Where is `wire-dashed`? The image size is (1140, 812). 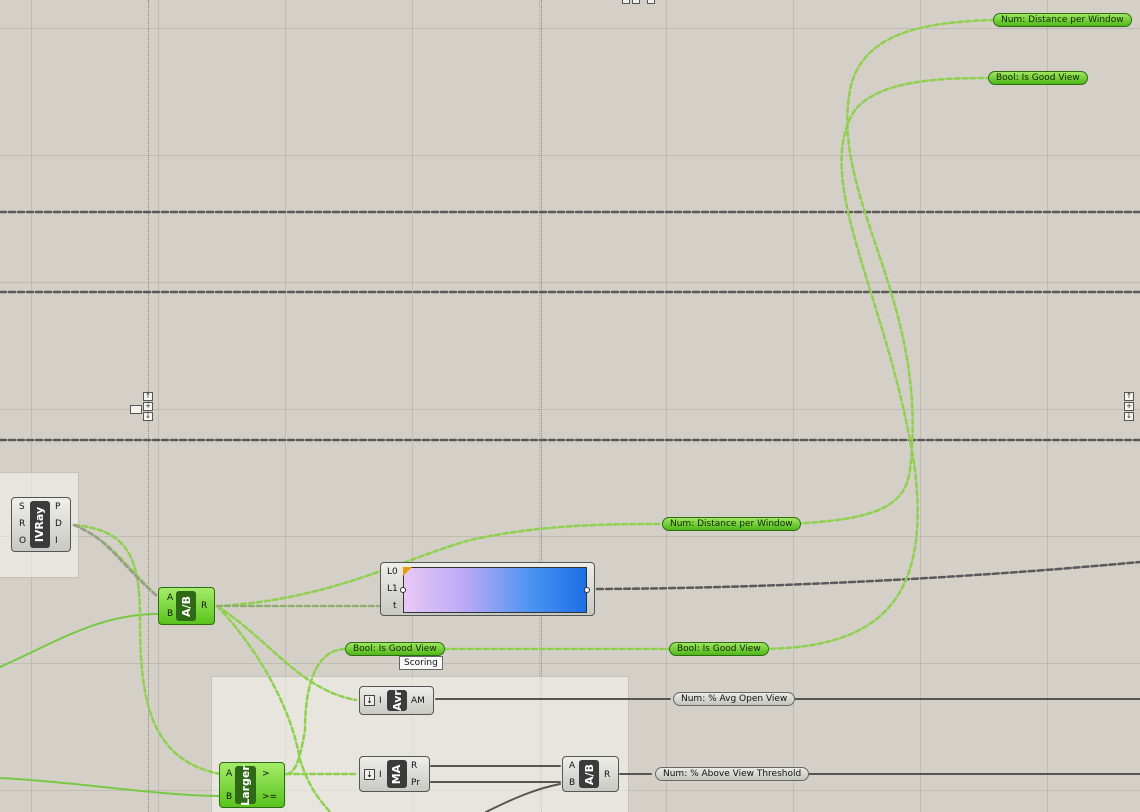 wire-dashed is located at coordinates (867, 575).